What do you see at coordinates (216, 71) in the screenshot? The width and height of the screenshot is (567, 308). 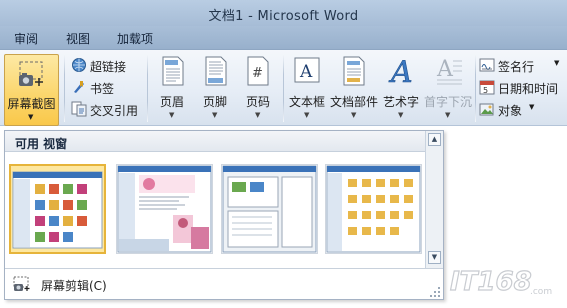 I see `page-footer-icon` at bounding box center [216, 71].